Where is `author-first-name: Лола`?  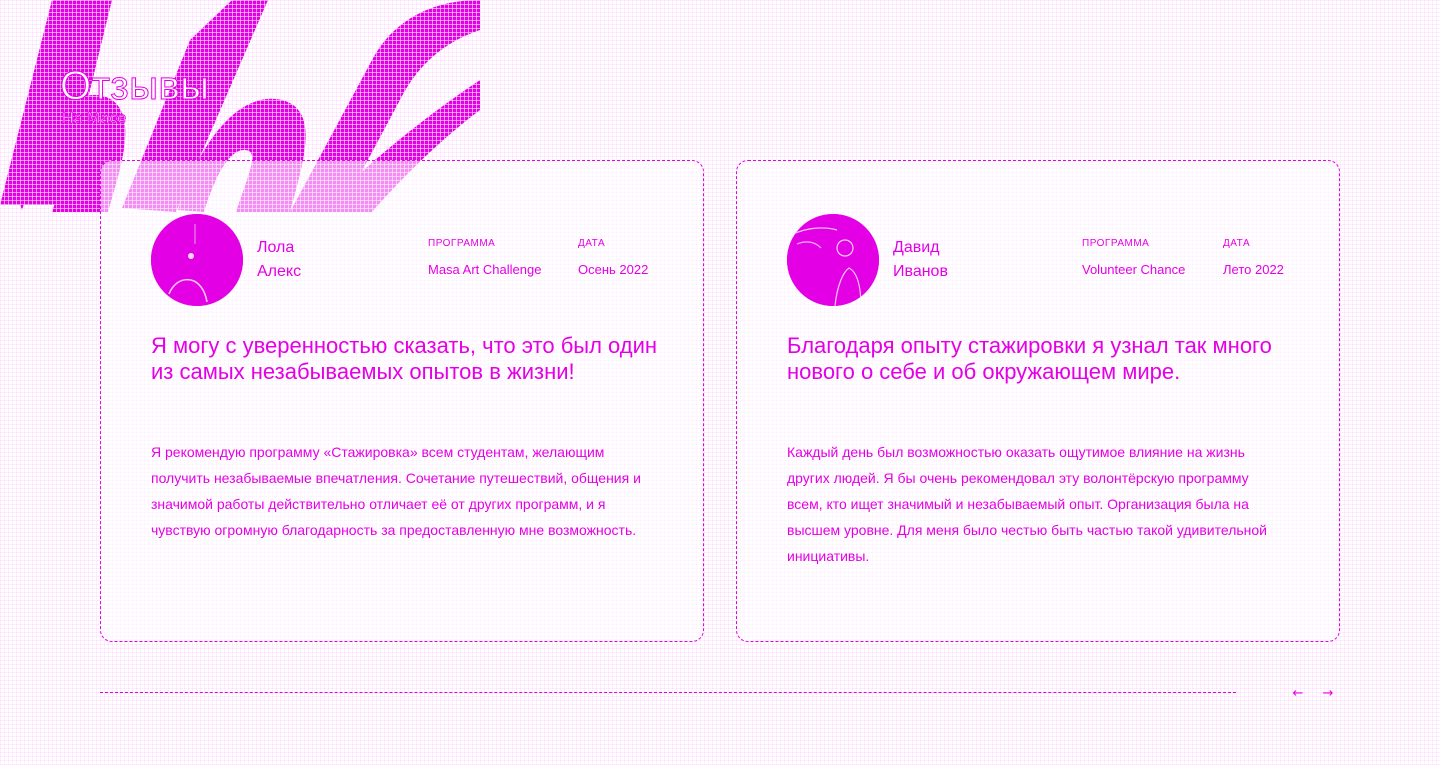
author-first-name: Лола is located at coordinates (276, 247).